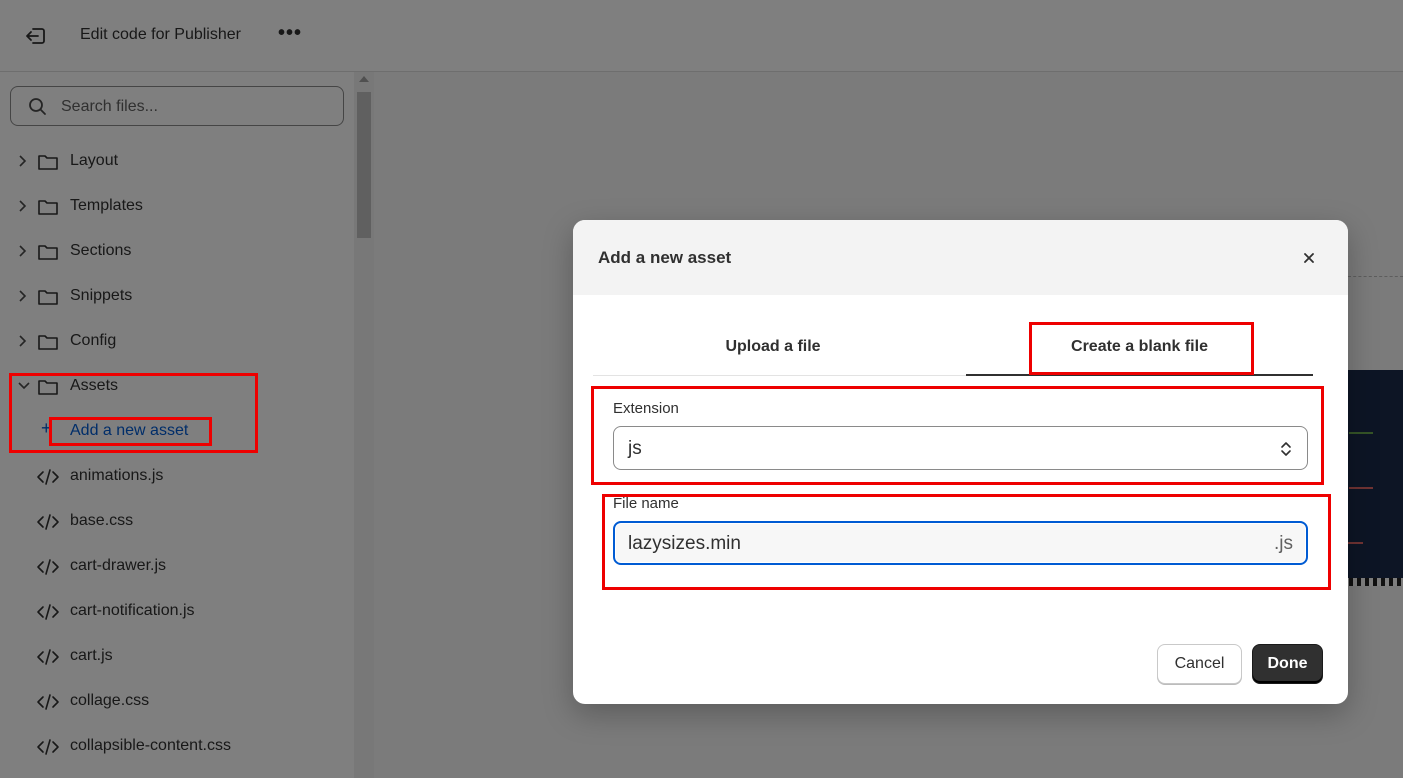 This screenshot has width=1403, height=778. Describe the element at coordinates (130, 431) in the screenshot. I see `annotation-box-add-asset` at that location.